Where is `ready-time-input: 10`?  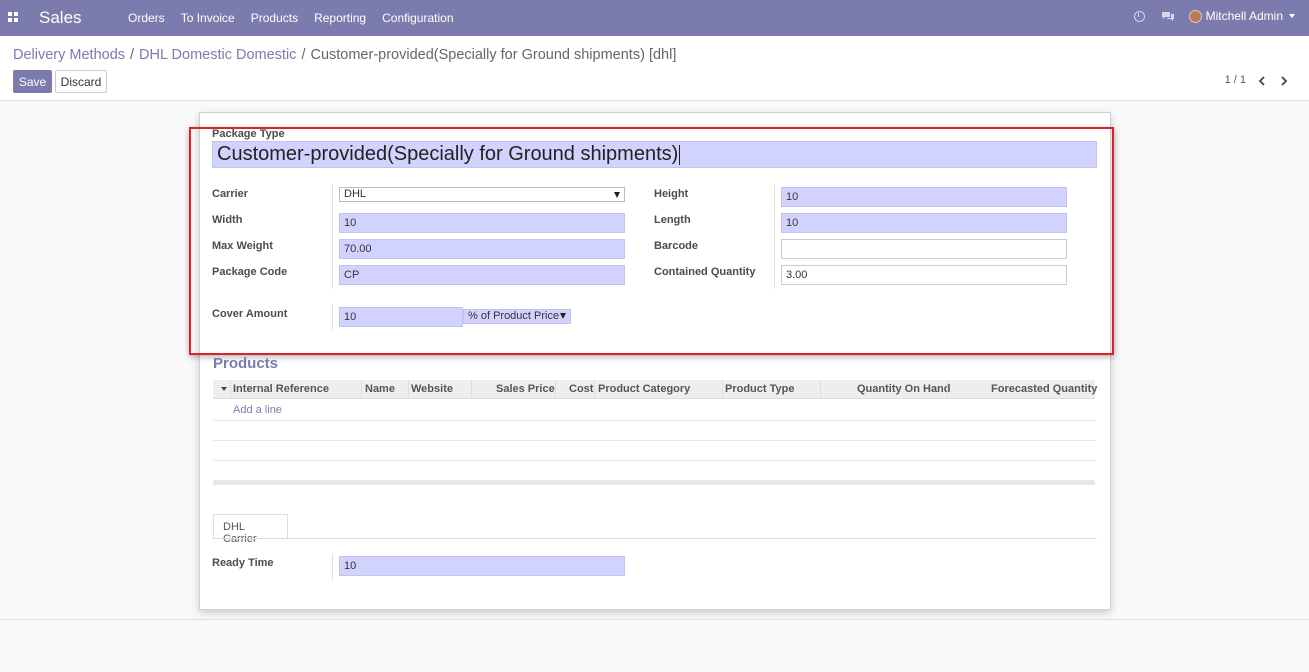
ready-time-input: 10 is located at coordinates (482, 566).